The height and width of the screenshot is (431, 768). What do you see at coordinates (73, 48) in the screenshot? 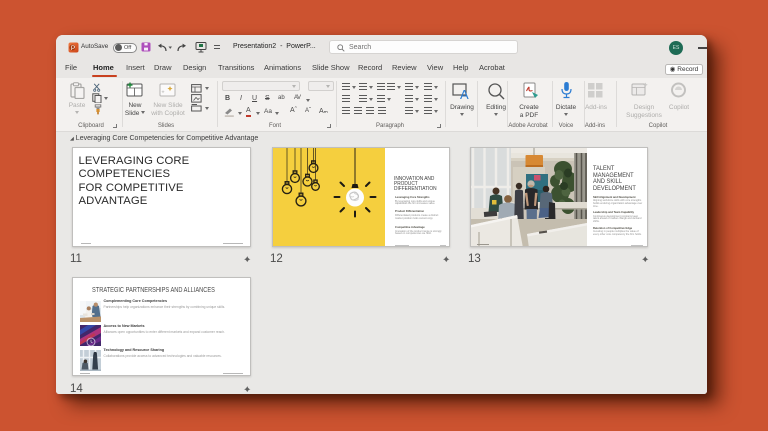
I see `svg-text: P` at bounding box center [73, 48].